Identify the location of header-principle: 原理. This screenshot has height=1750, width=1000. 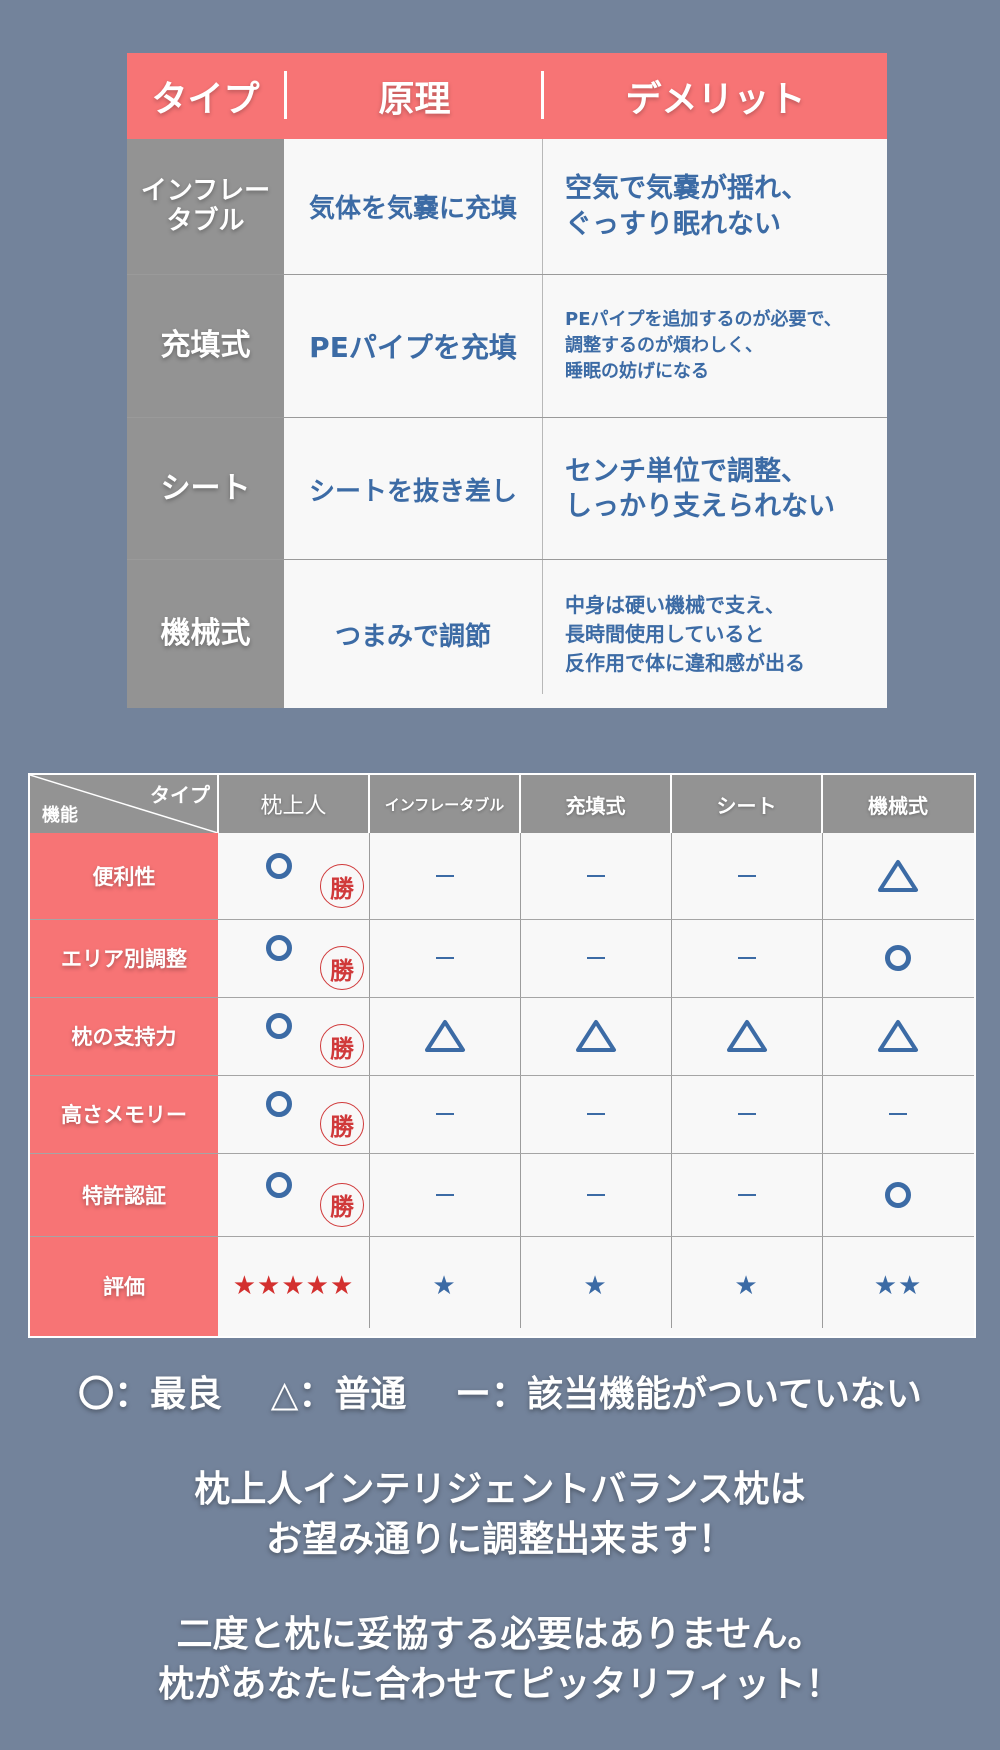
(414, 99).